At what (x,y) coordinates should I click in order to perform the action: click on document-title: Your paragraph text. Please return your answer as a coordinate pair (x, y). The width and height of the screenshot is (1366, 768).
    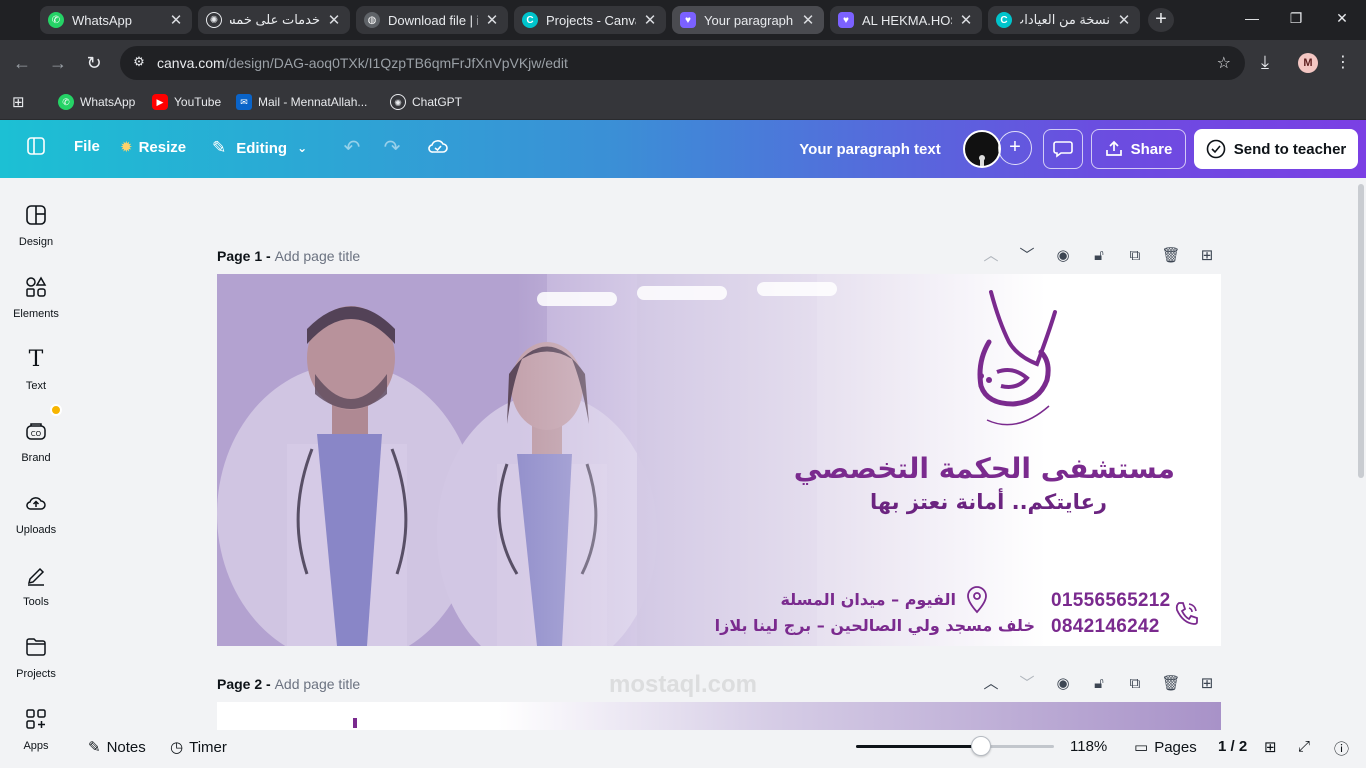
    Looking at the image, I should click on (870, 149).